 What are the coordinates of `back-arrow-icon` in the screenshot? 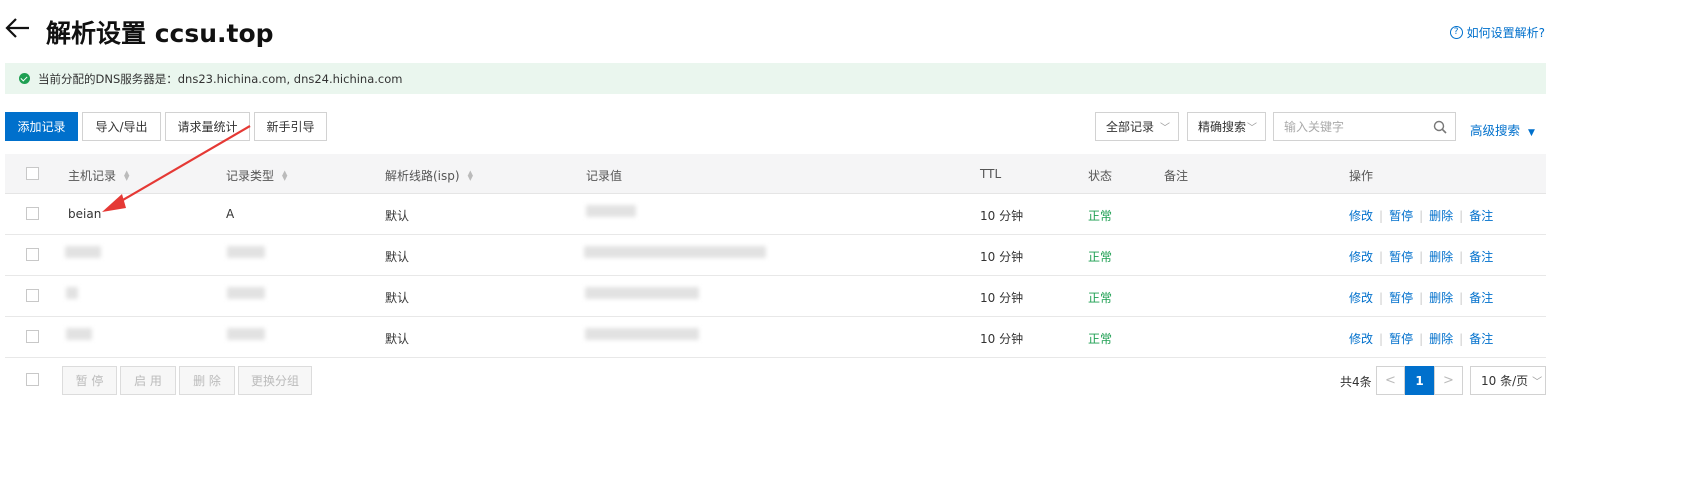 It's located at (18, 28).